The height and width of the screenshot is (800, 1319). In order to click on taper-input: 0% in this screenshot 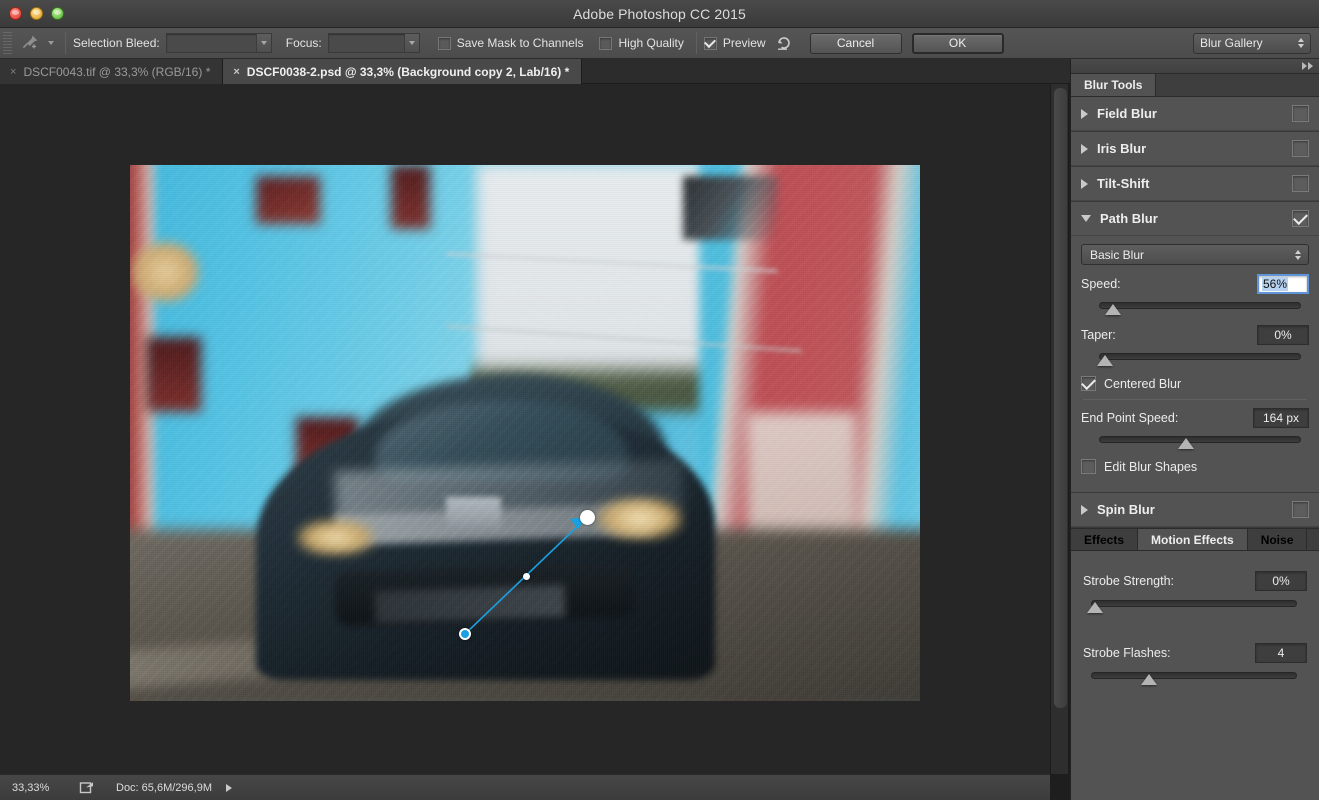, I will do `click(1283, 335)`.